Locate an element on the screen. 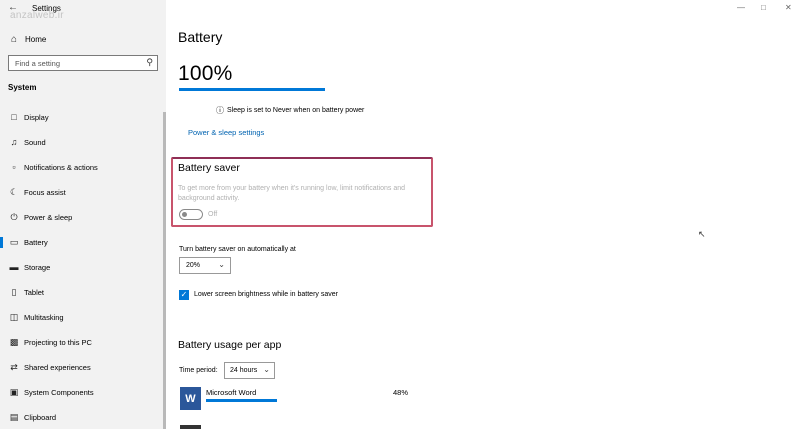  sidebar-item-label: Sound is located at coordinates (35, 142).